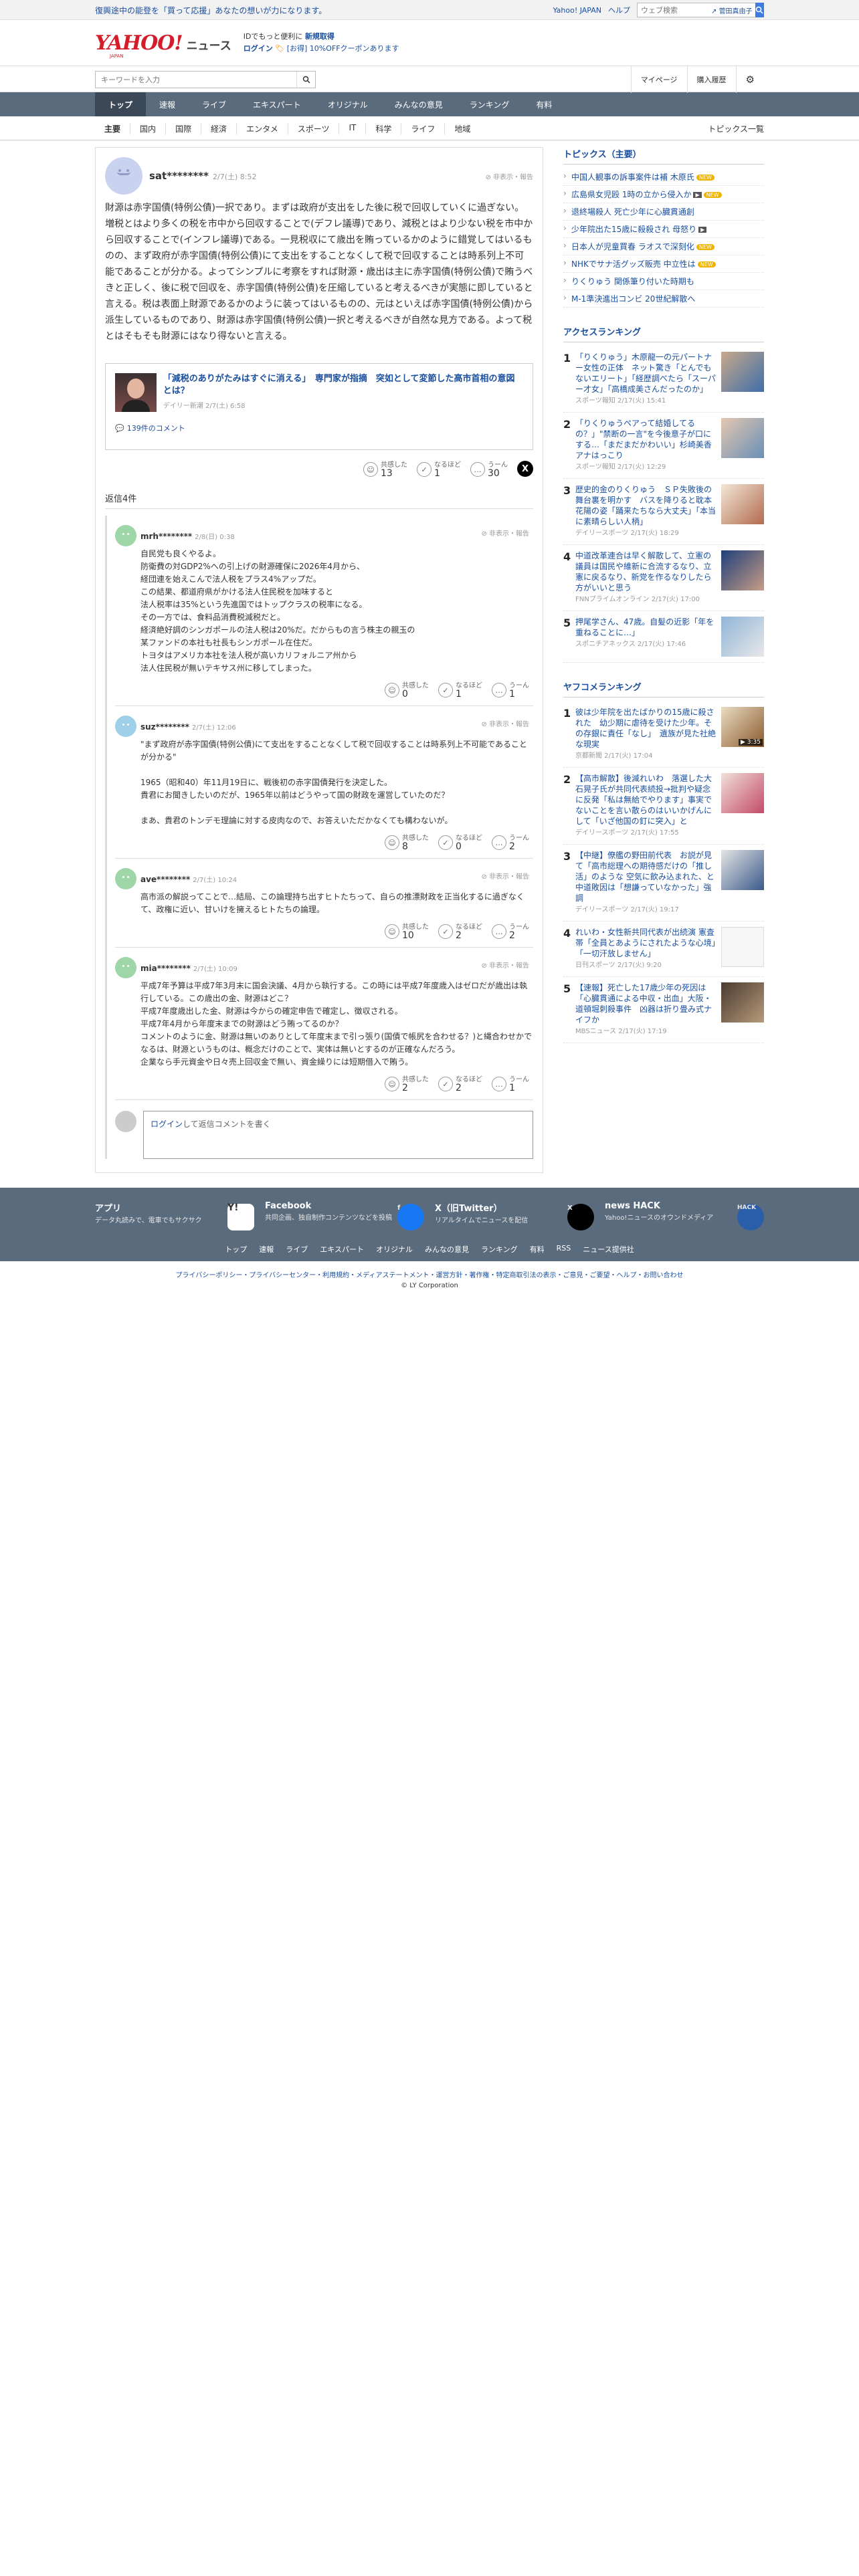  What do you see at coordinates (423, 128) in the screenshot?
I see `cat-life: ライフ` at bounding box center [423, 128].